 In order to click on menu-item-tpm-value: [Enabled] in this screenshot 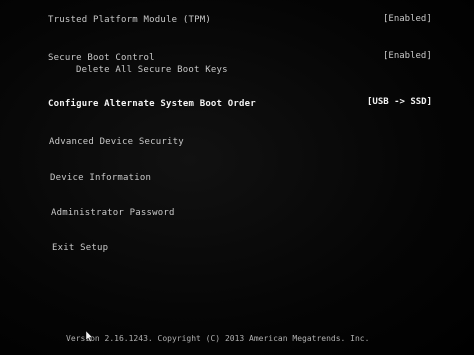, I will do `click(407, 19)`.